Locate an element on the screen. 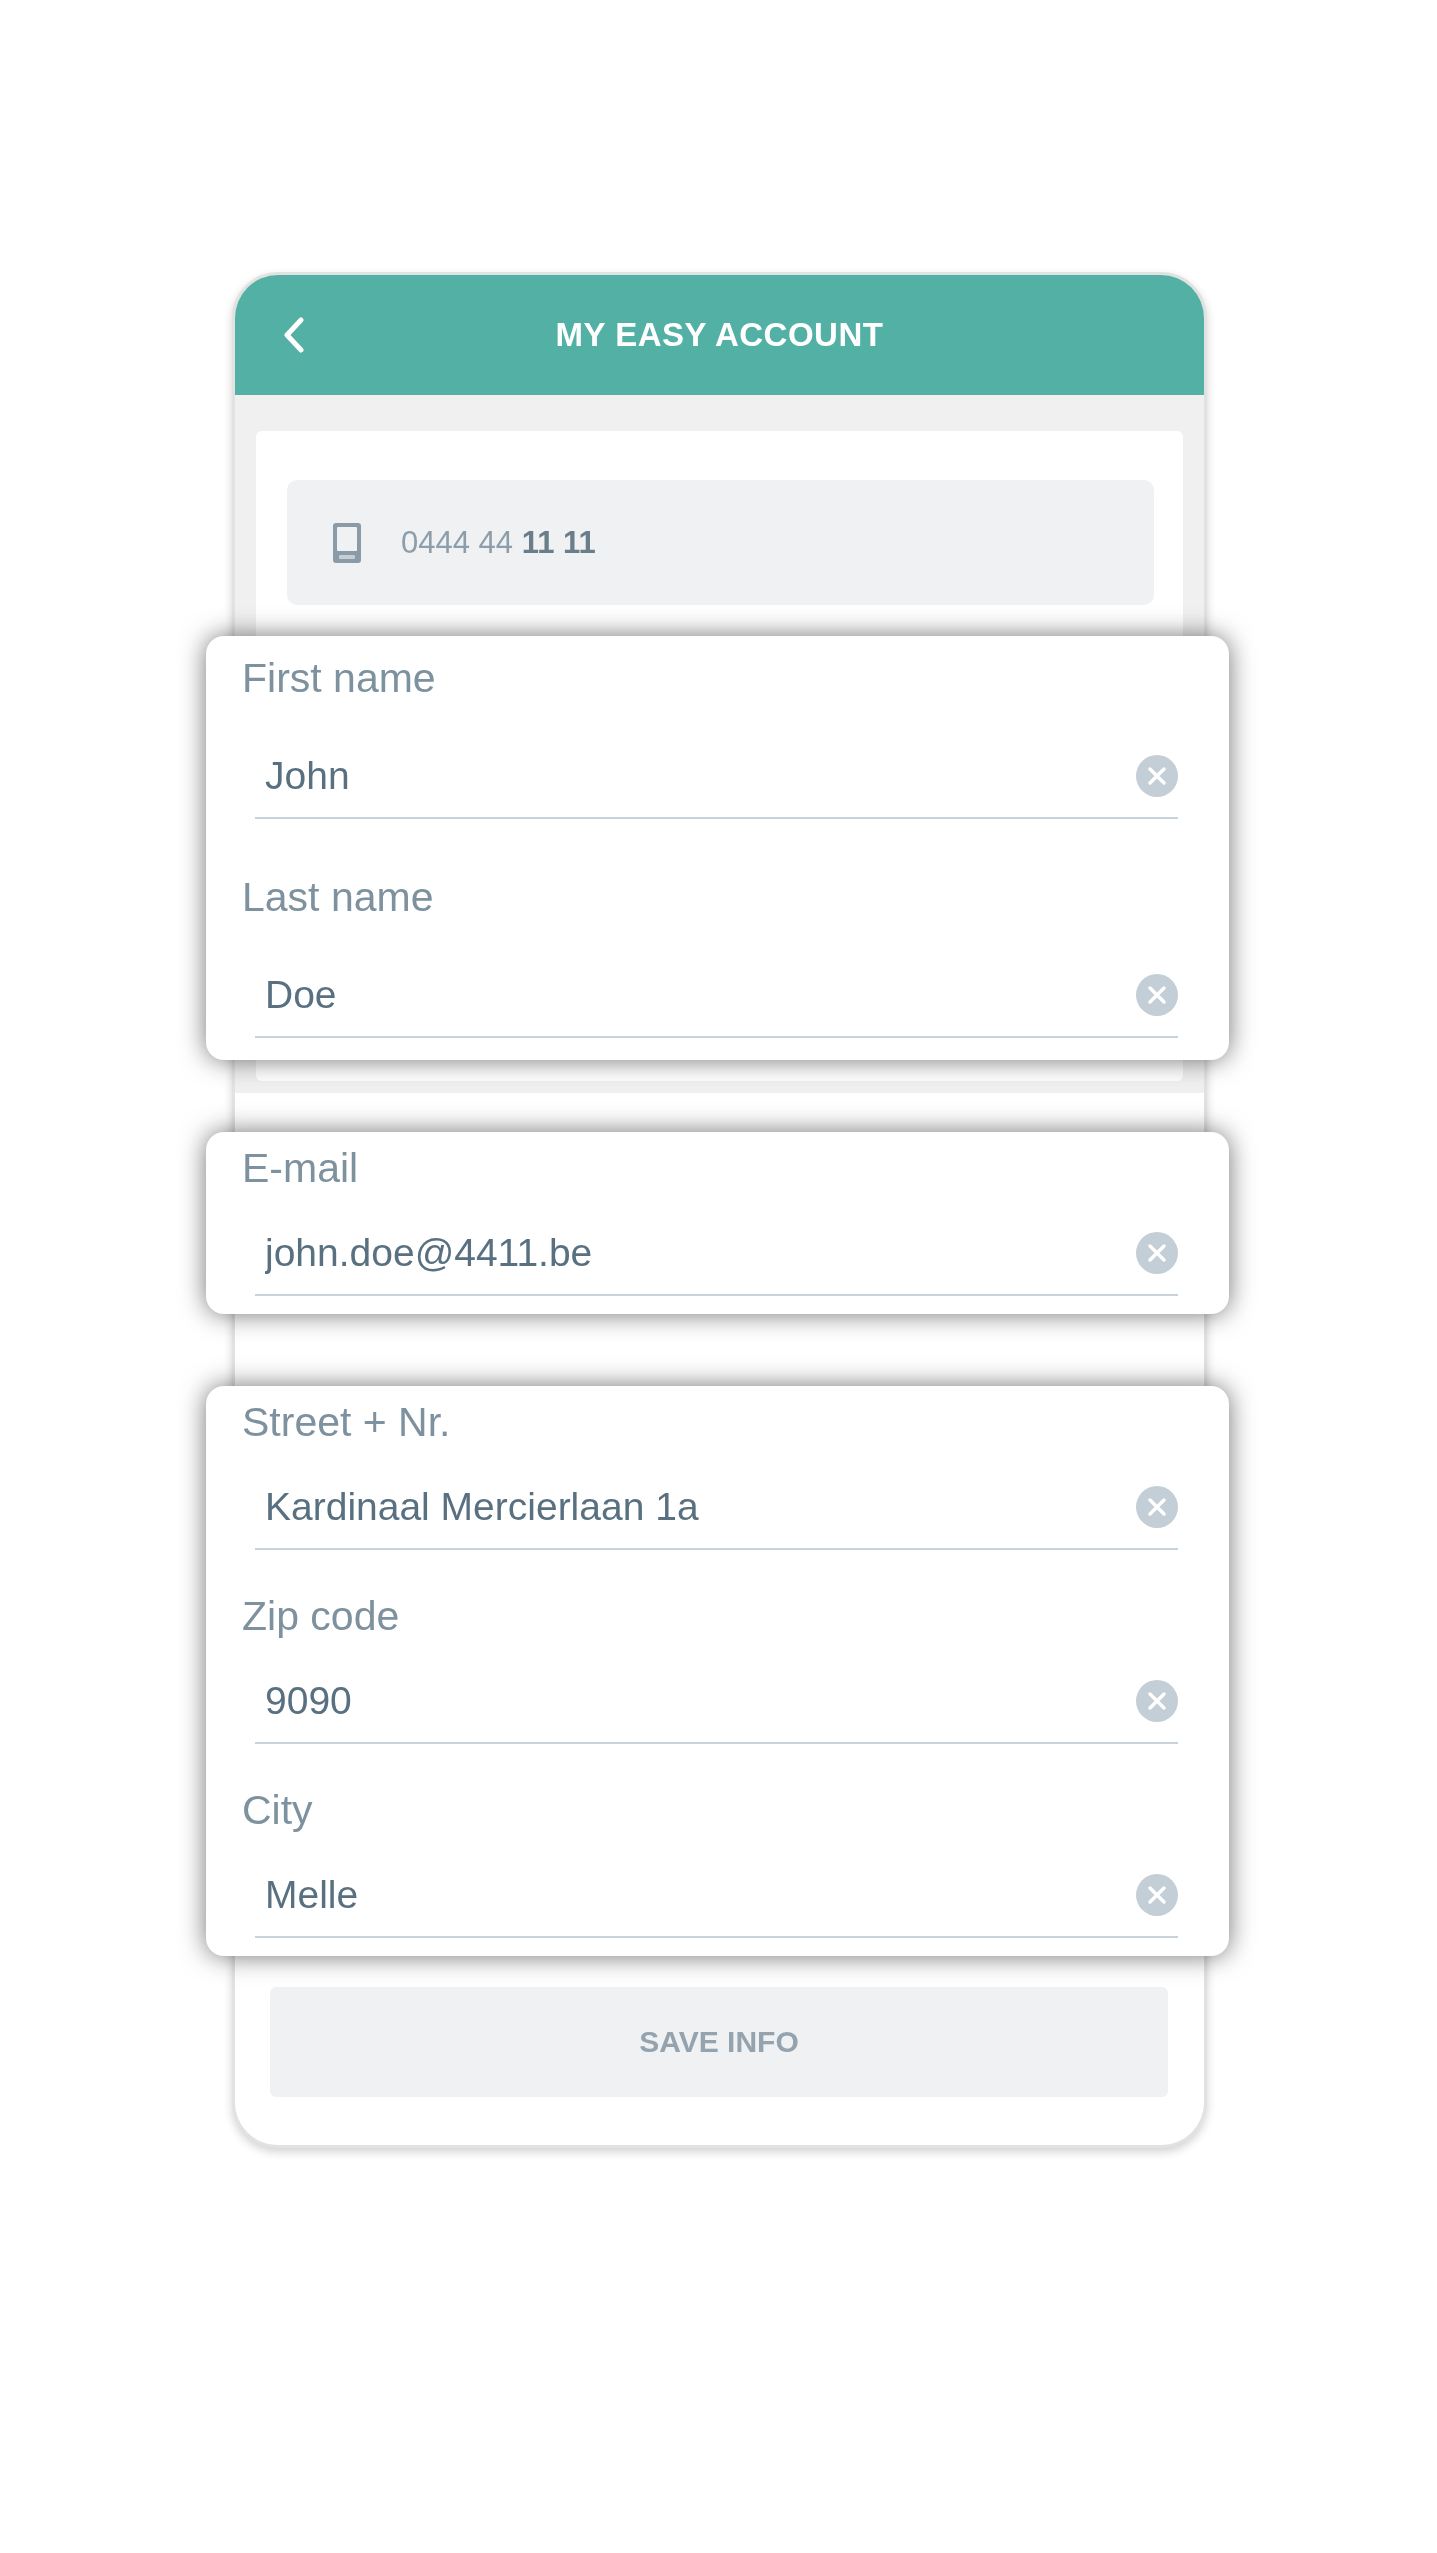 The width and height of the screenshot is (1437, 2553). mobile-phone-icon is located at coordinates (347, 542).